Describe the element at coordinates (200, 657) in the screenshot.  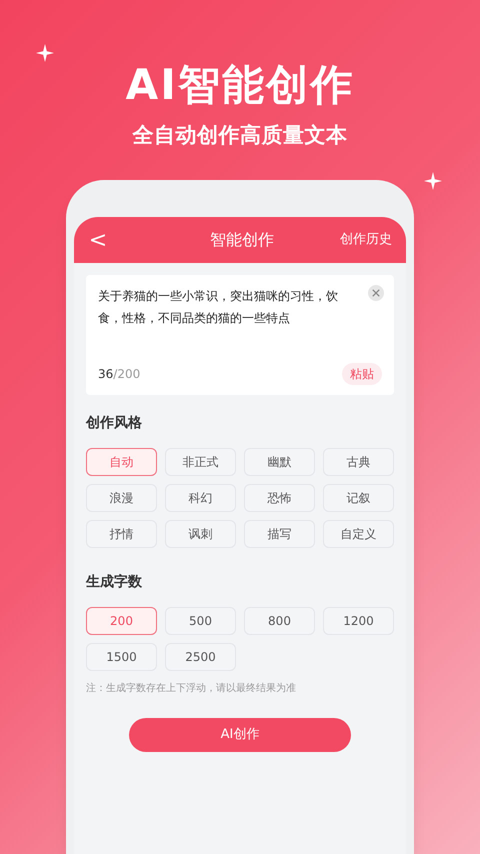
I see `option-chip: 2500` at that location.